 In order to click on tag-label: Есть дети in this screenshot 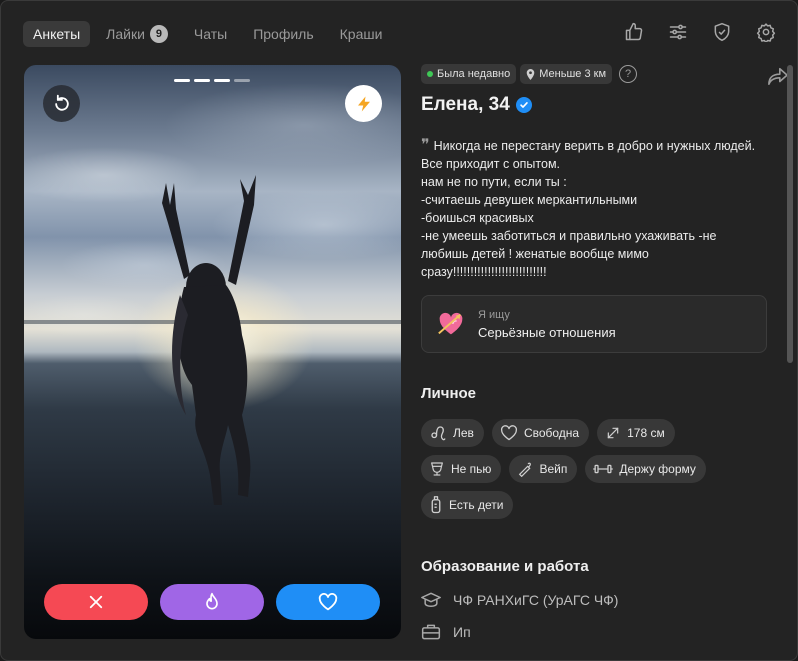, I will do `click(476, 505)`.